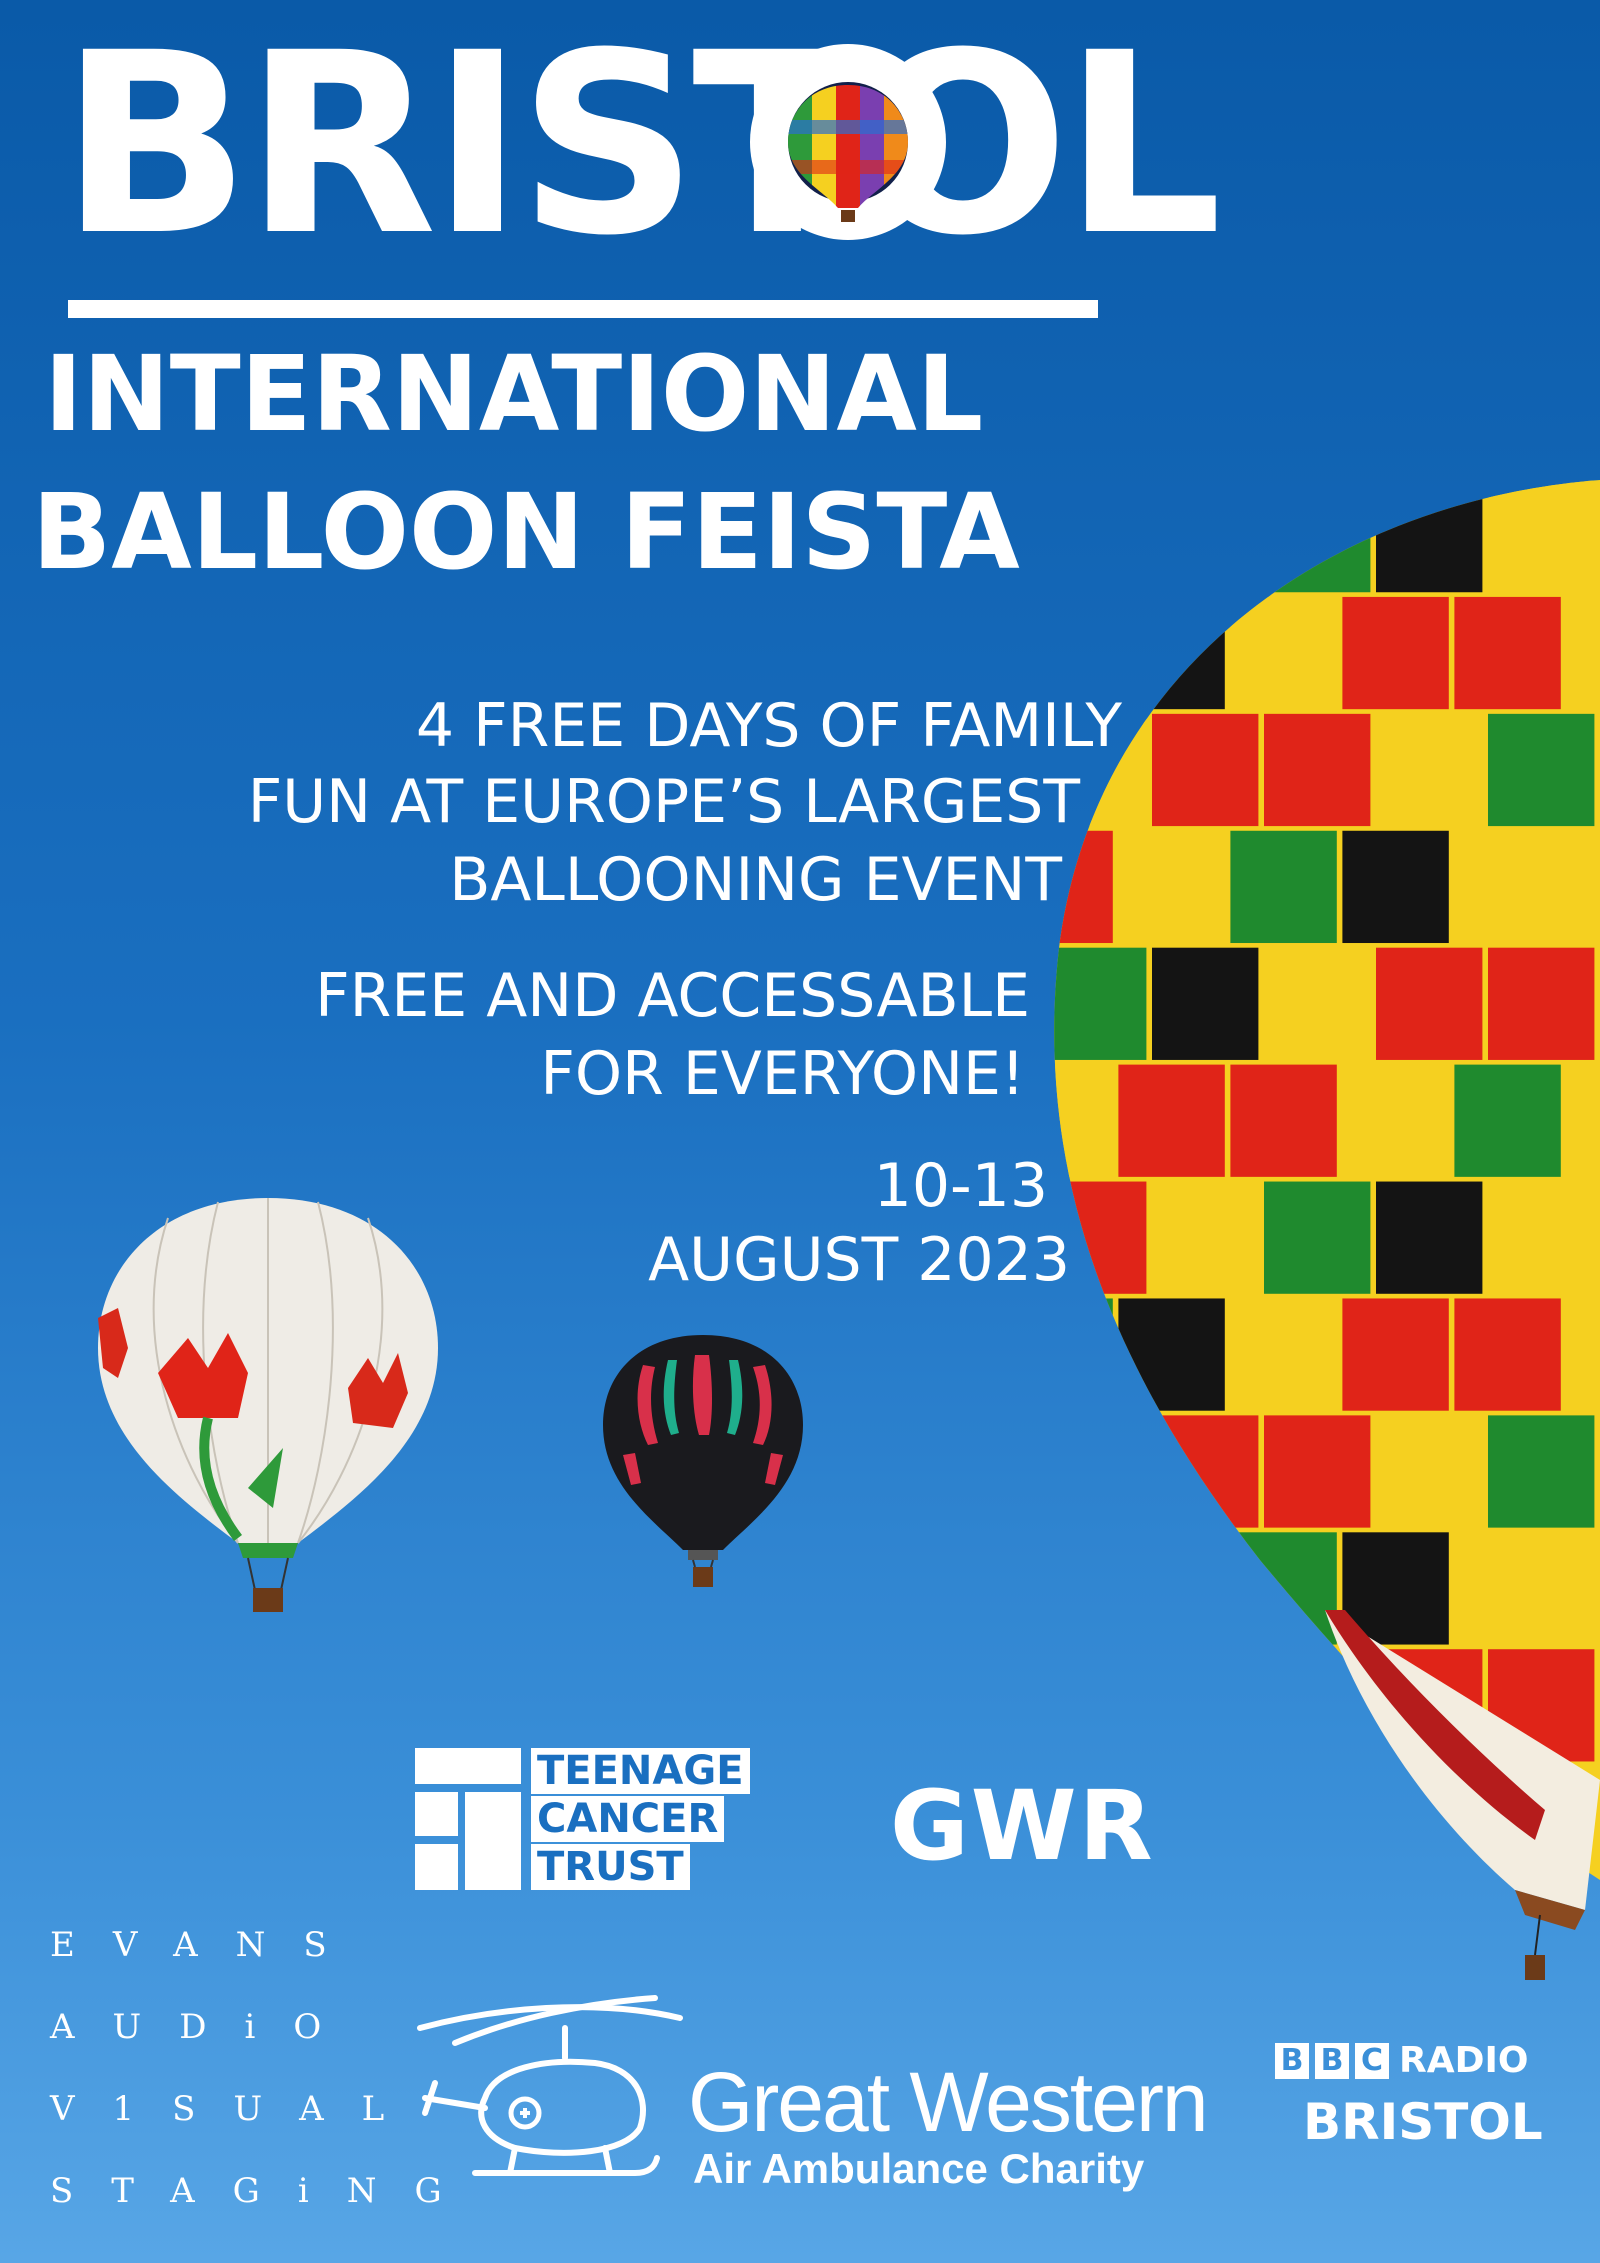 Image resolution: width=1600 pixels, height=2263 pixels. Describe the element at coordinates (1332, 2061) in the screenshot. I see `bbc-block-2: B` at that location.